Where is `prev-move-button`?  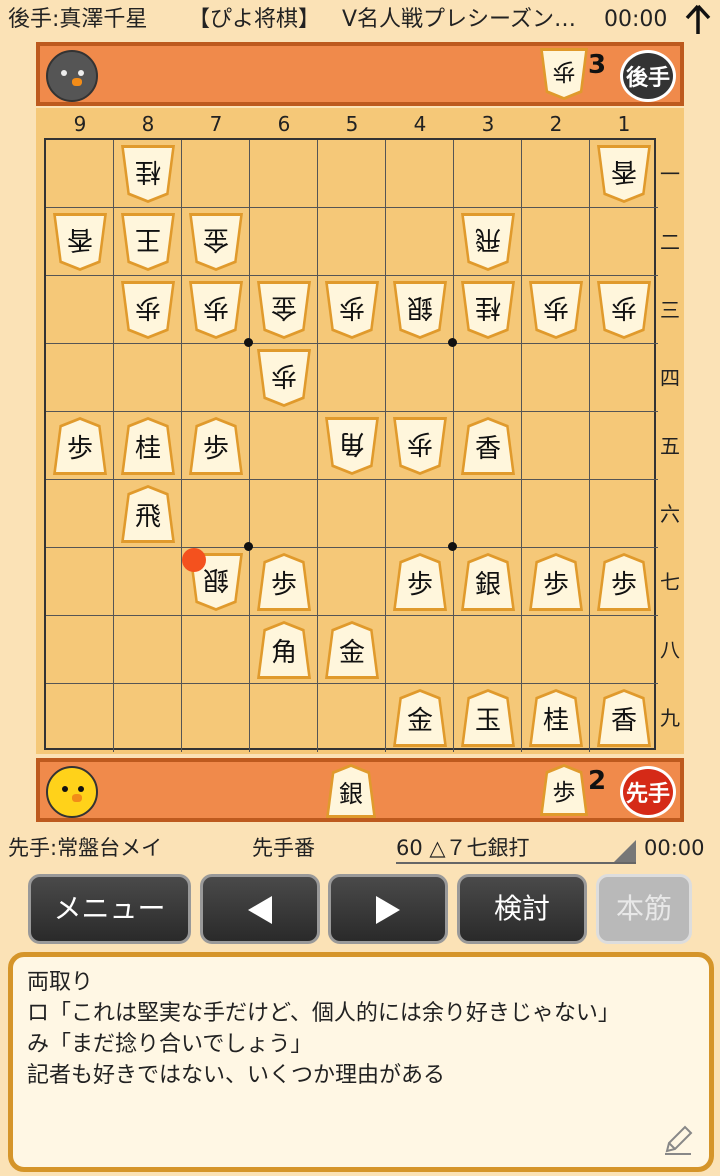 prev-move-button is located at coordinates (260, 909).